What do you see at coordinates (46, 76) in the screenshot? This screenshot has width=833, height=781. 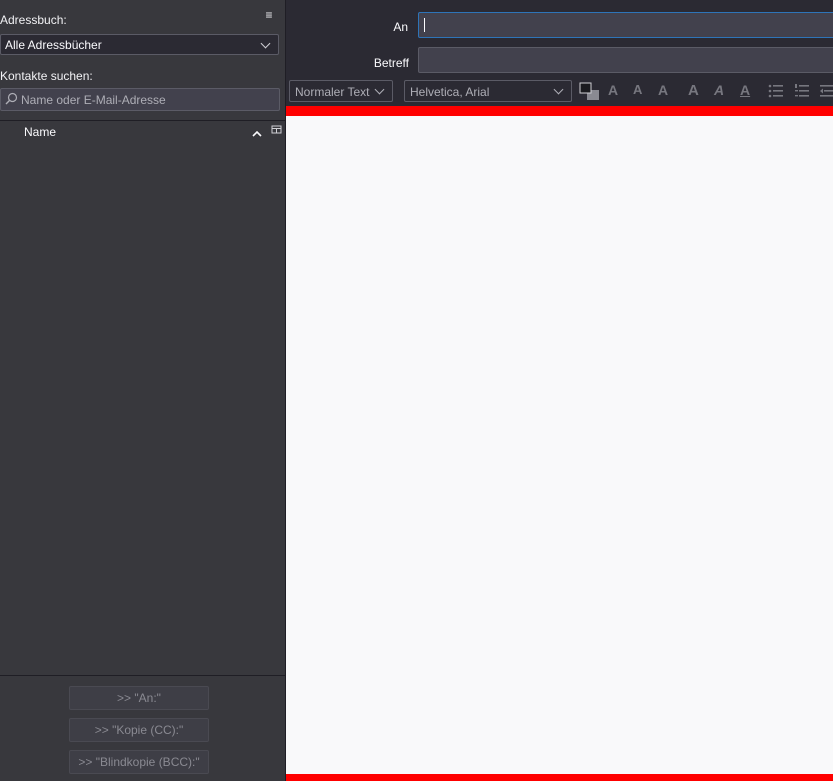 I see `search-label: Kontakte suchen:` at bounding box center [46, 76].